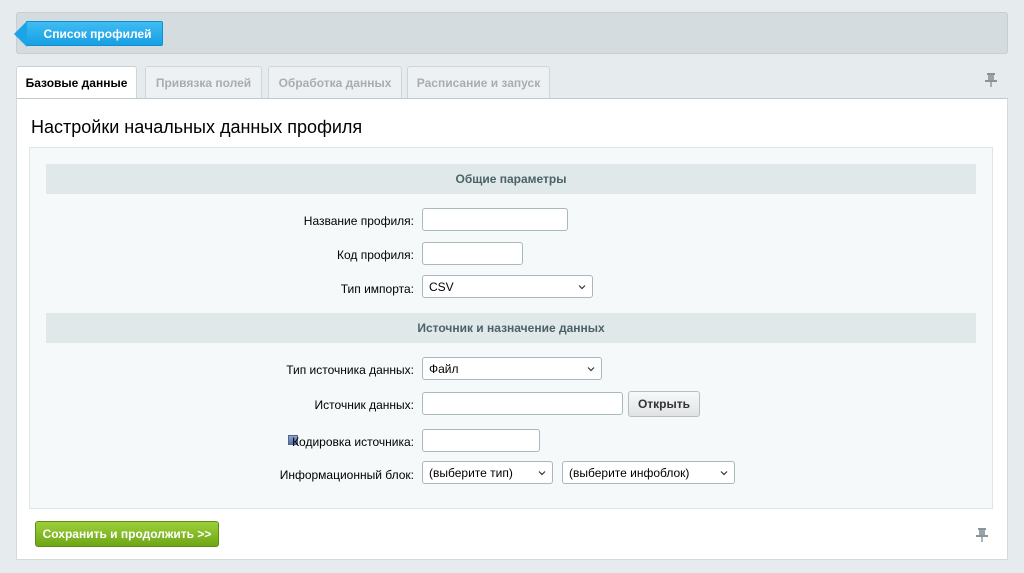 Image resolution: width=1024 pixels, height=573 pixels. Describe the element at coordinates (522, 403) in the screenshot. I see `data-source-input` at that location.